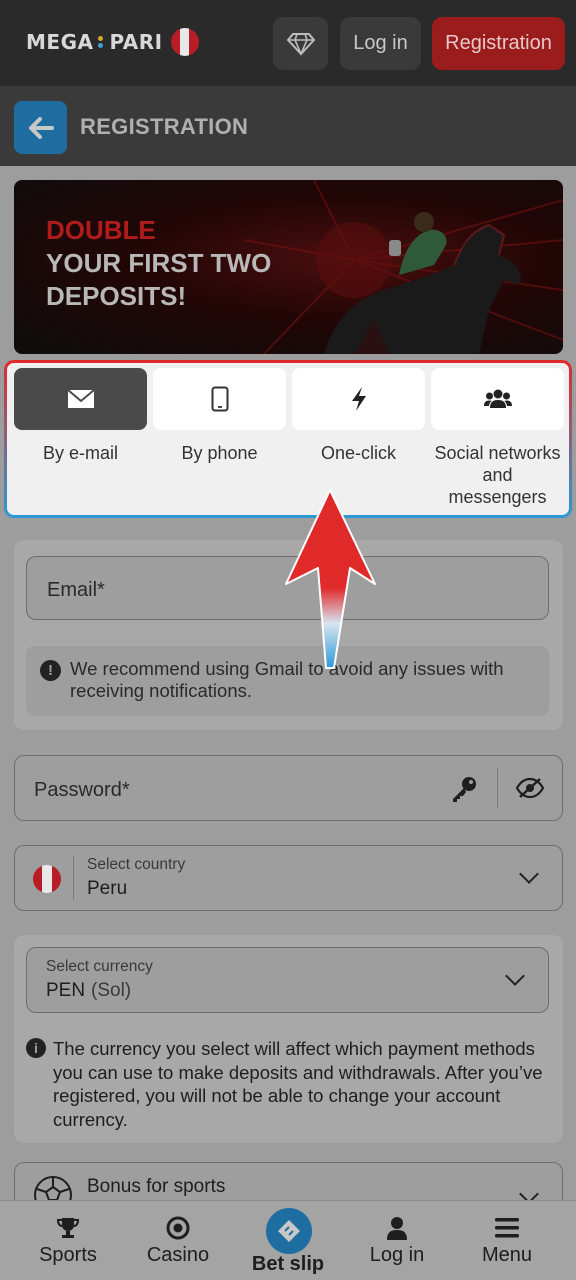 The image size is (576, 1280). I want to click on country-label: Select country, so click(136, 864).